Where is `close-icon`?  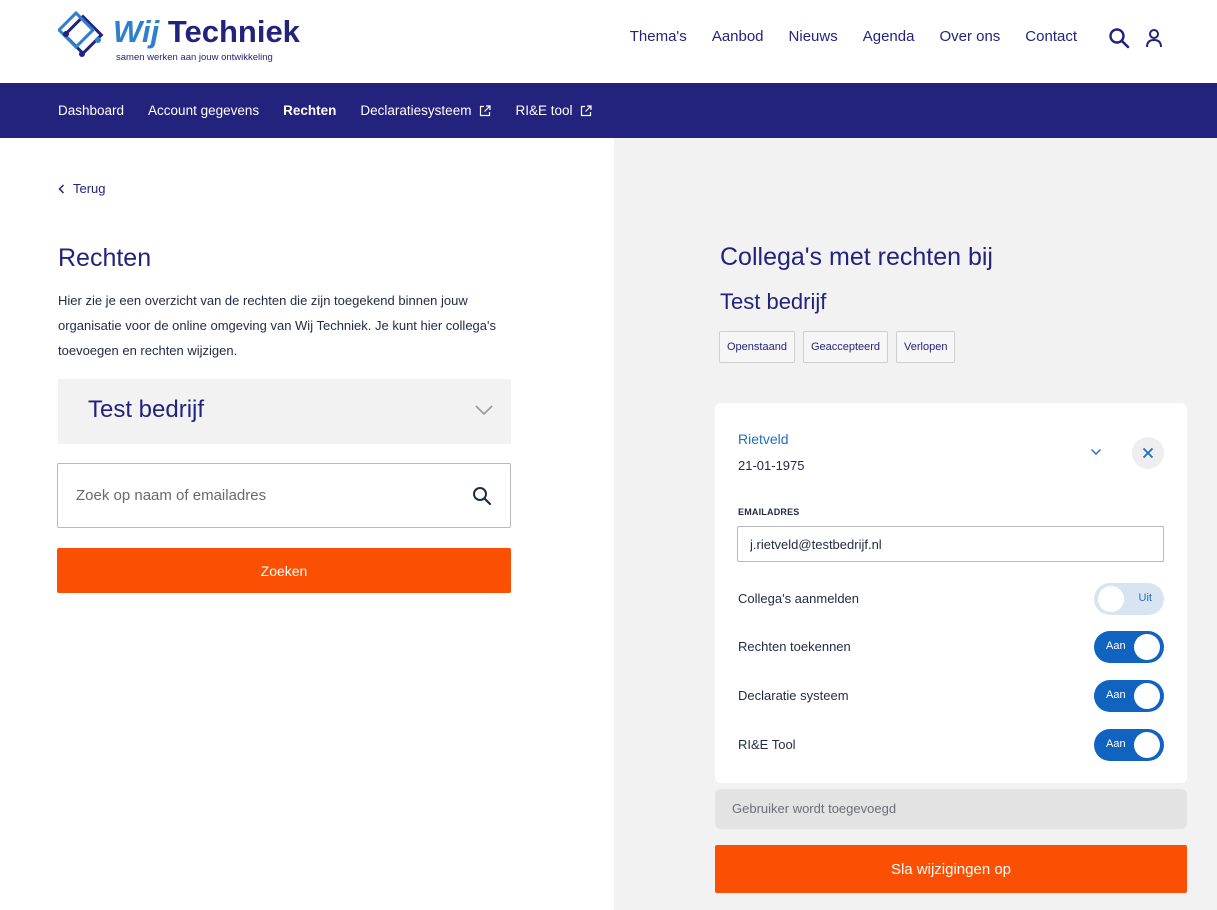 close-icon is located at coordinates (1148, 453).